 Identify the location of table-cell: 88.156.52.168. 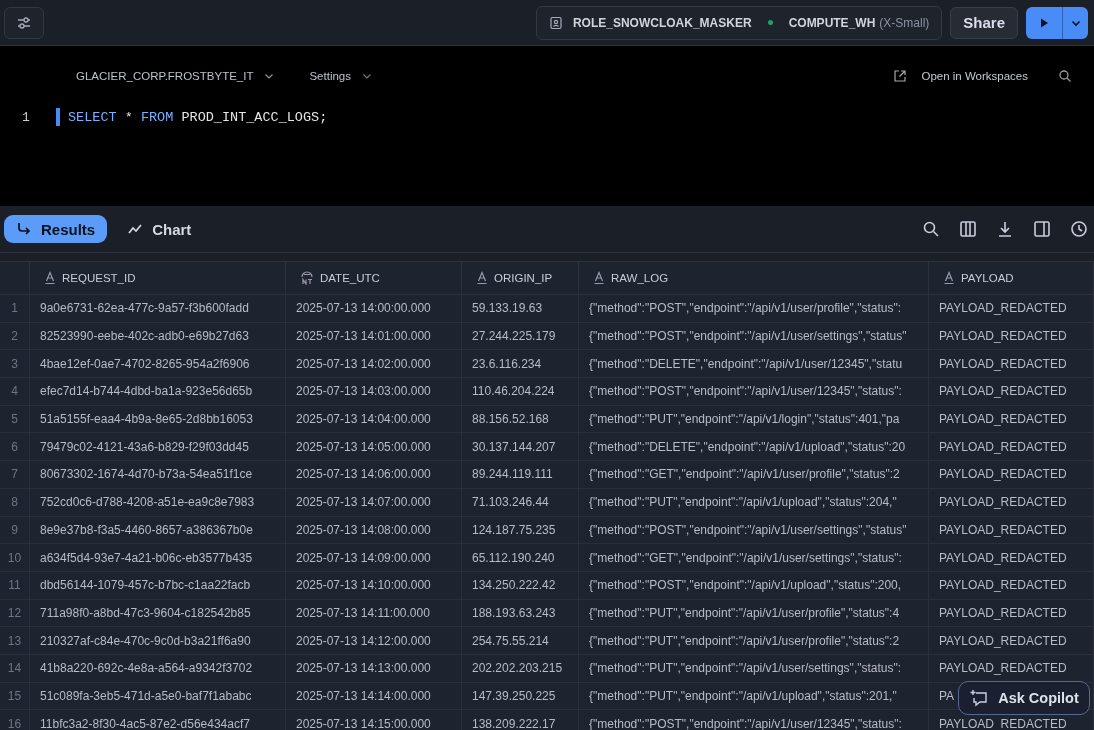
(520, 419).